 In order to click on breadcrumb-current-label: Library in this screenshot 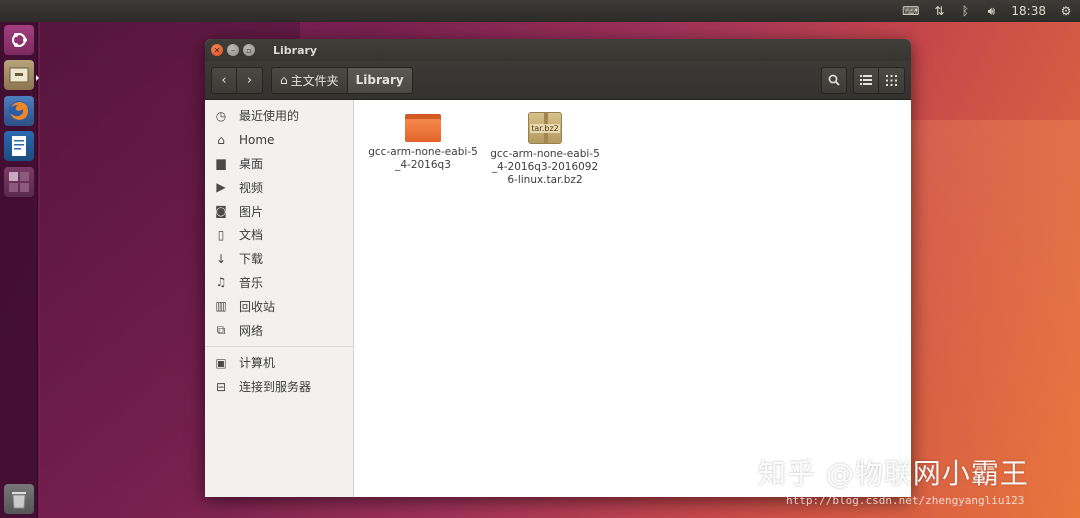, I will do `click(379, 80)`.